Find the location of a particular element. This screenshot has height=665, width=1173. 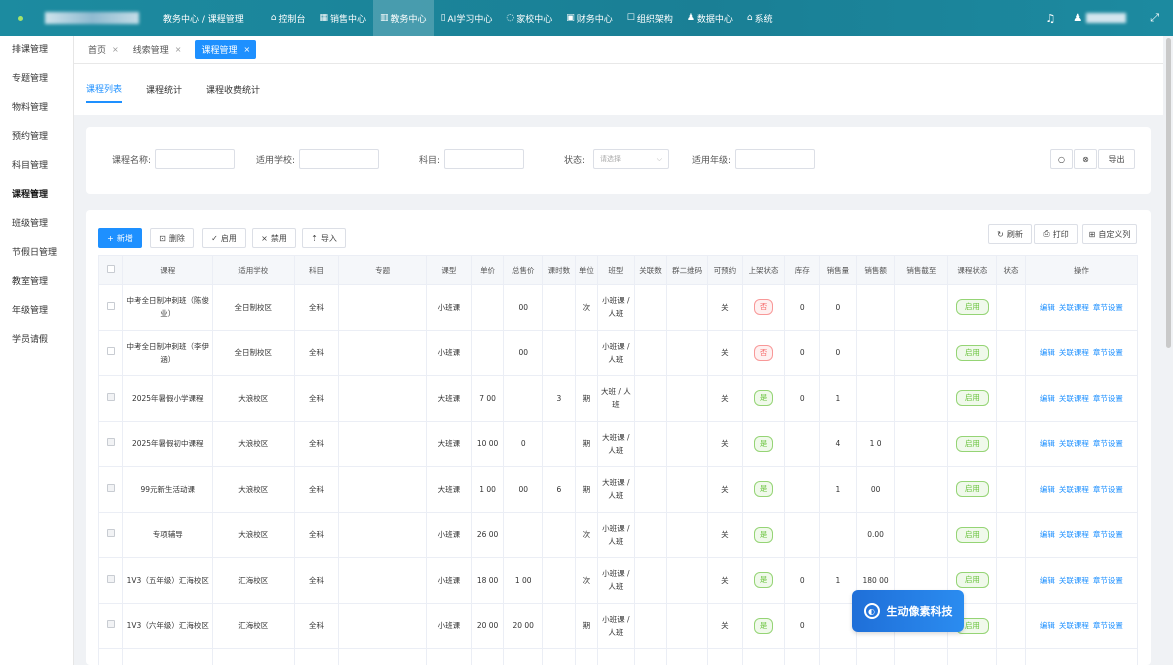

nav-item-6: ☐ 组织架构 is located at coordinates (650, 18).